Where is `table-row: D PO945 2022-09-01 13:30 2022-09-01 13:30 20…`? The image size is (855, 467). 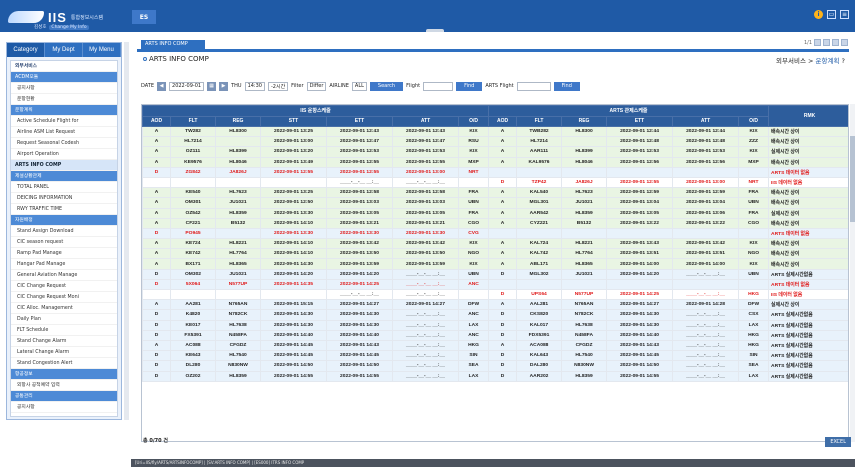
table-row: D PO945 2022-09-01 13:30 2022-09-01 13:30 20… is located at coordinates (495, 233).